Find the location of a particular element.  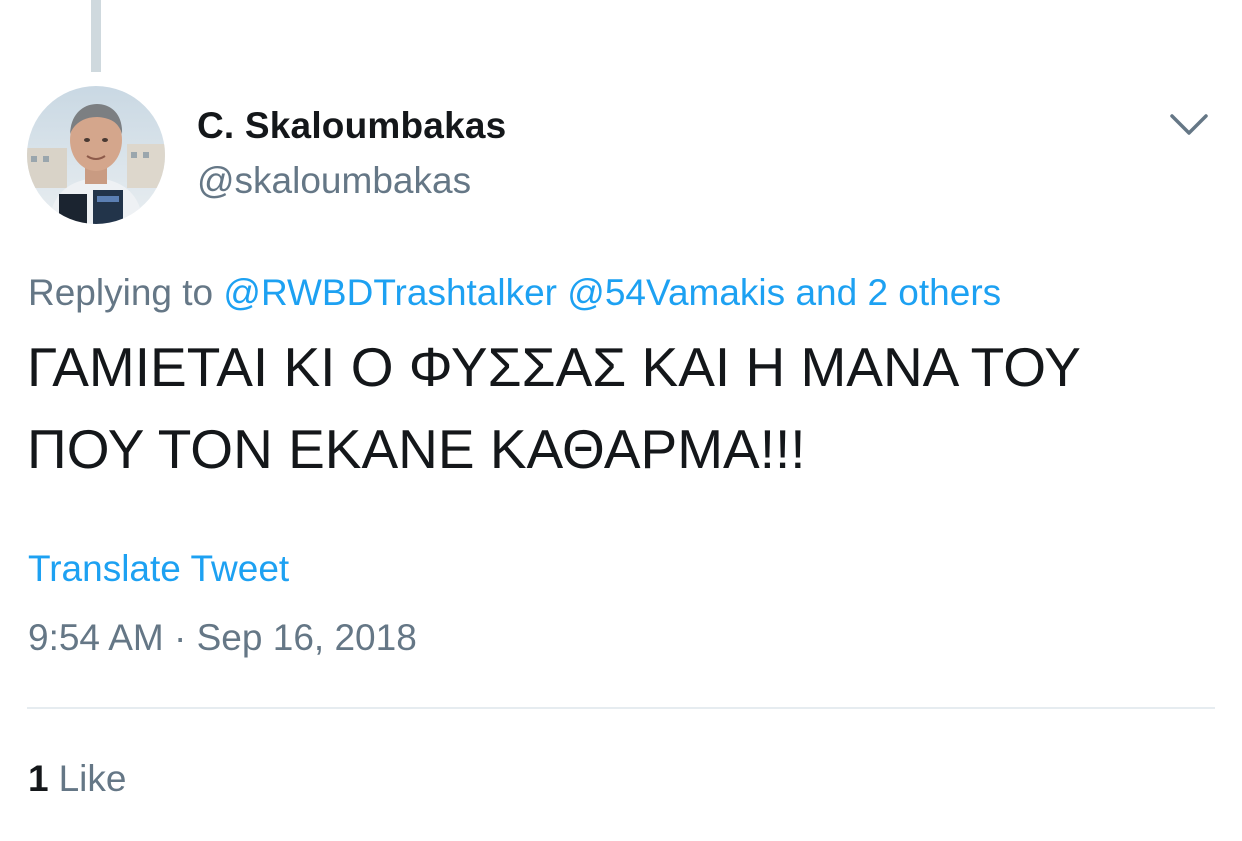

author-display-name: C. Skaloumbakas is located at coordinates (351, 126).